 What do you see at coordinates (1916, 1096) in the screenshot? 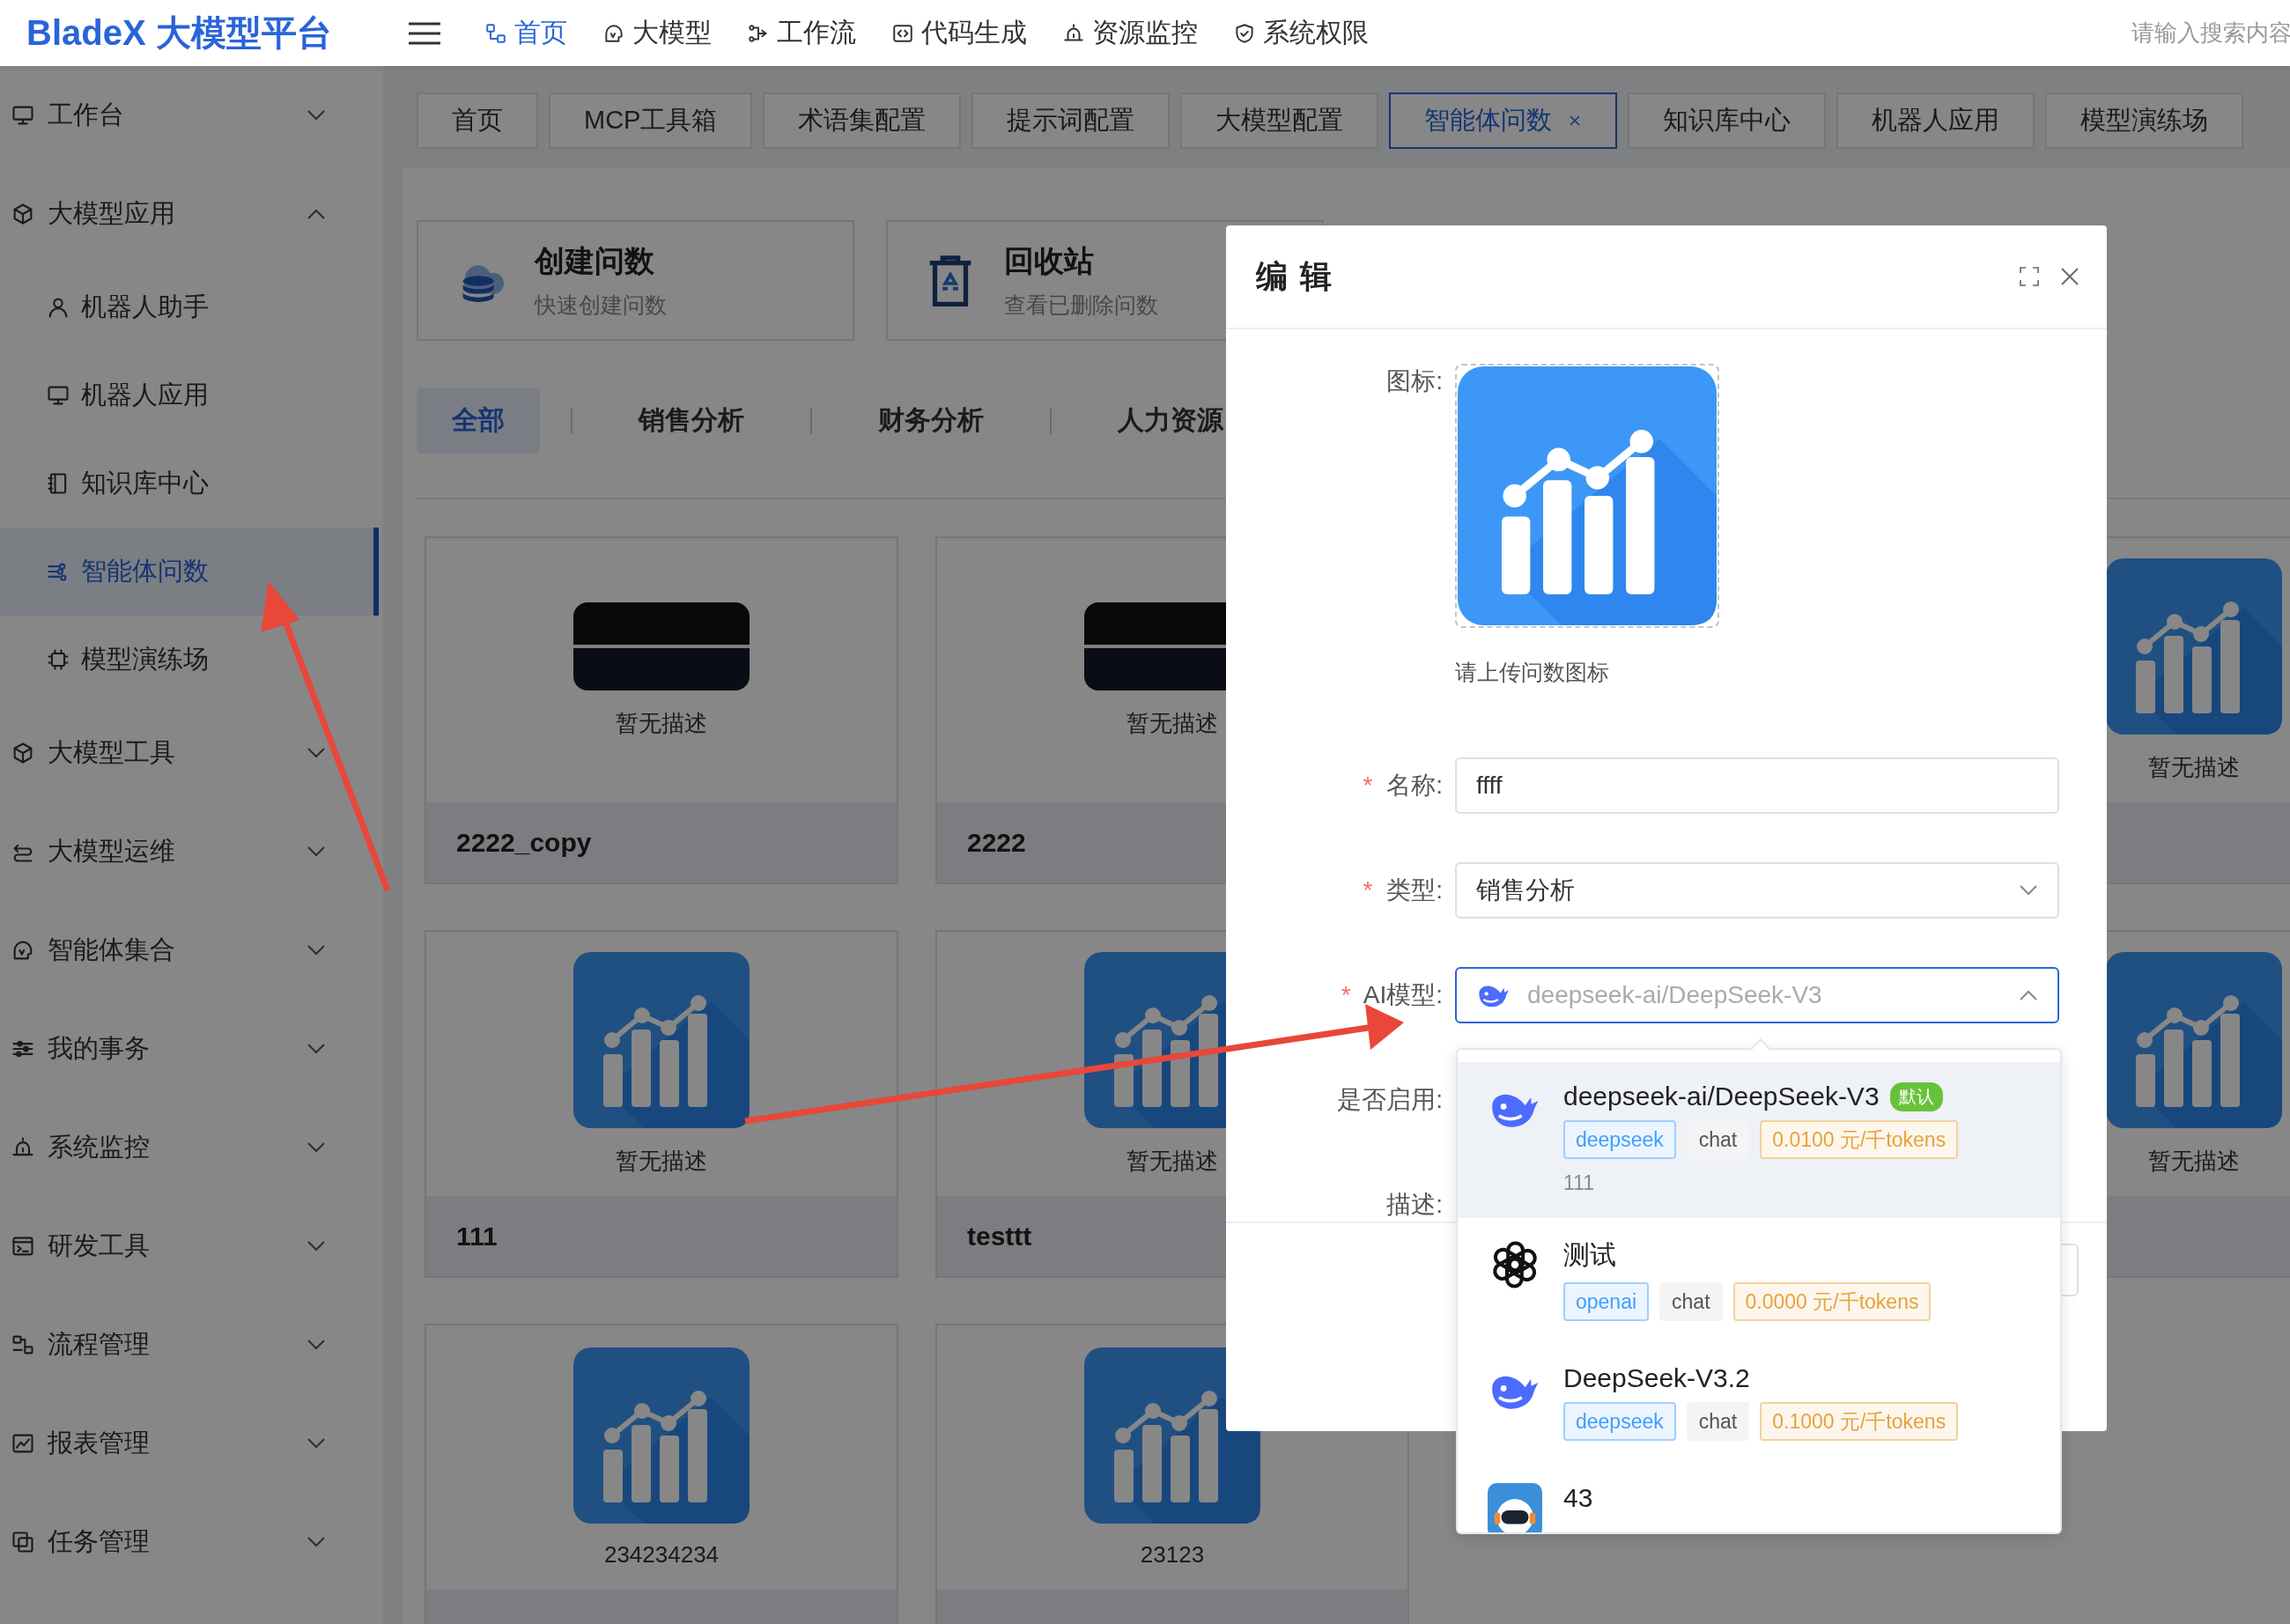
I see `default-badge: 默认` at bounding box center [1916, 1096].